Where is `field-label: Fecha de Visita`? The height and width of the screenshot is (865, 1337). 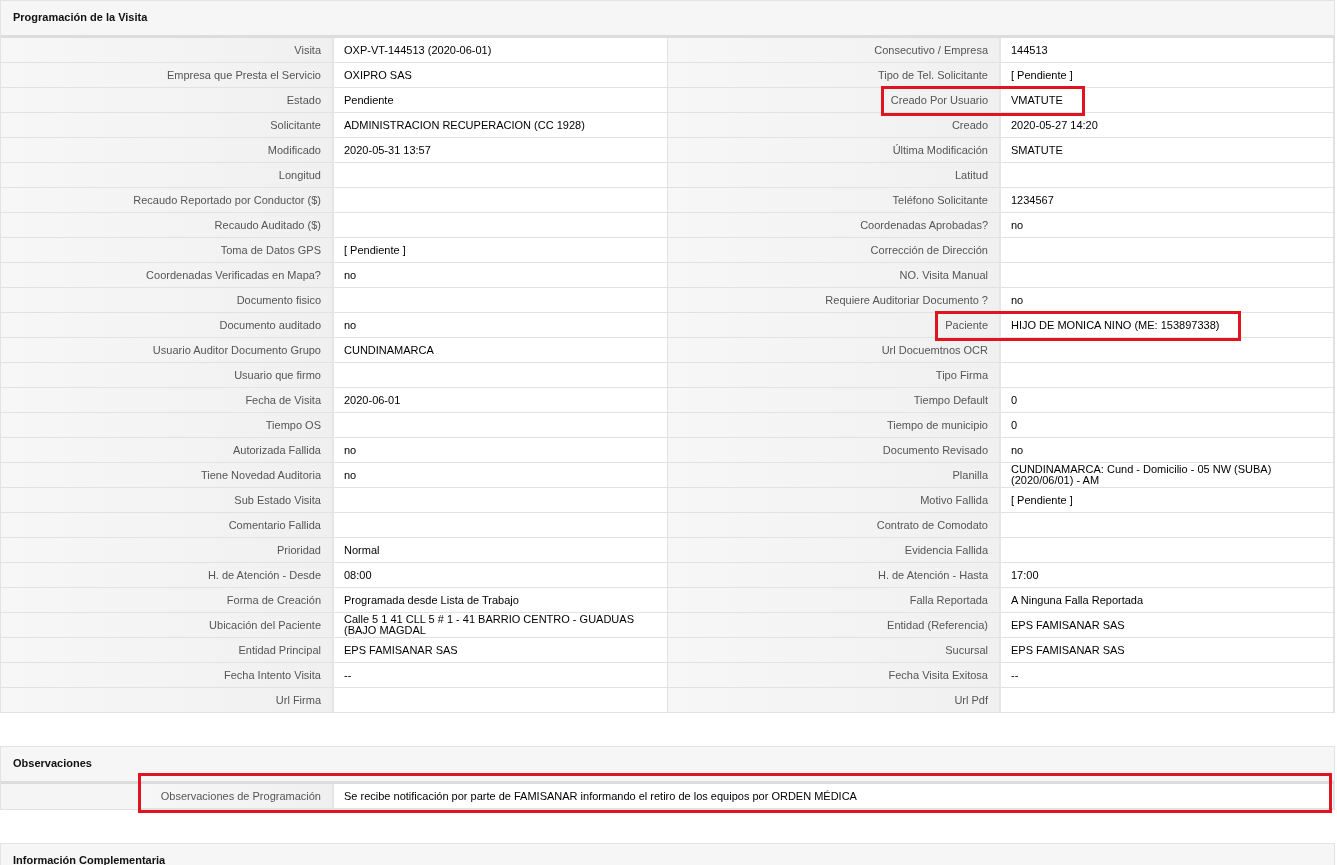
field-label: Fecha de Visita is located at coordinates (167, 400).